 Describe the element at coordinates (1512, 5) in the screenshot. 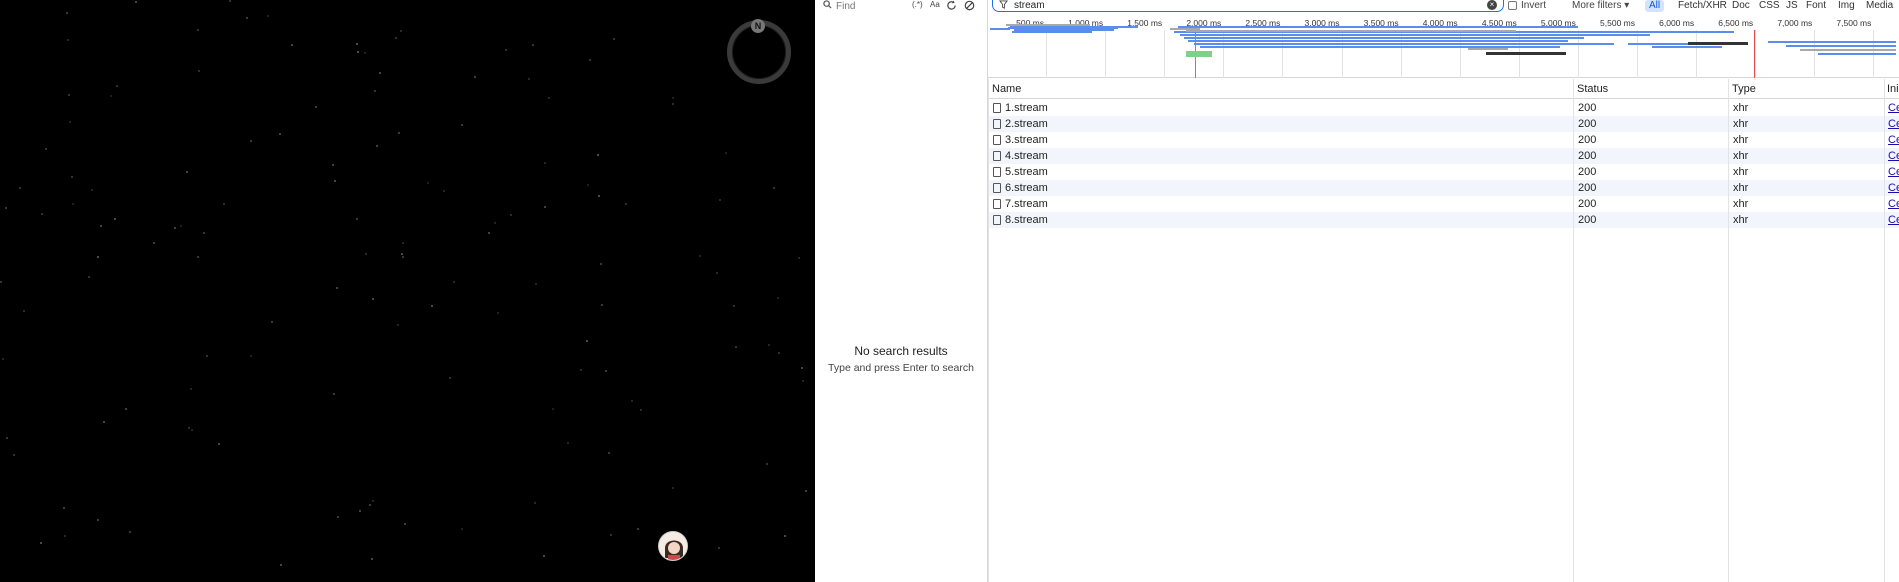

I see `checkbox-icon` at that location.